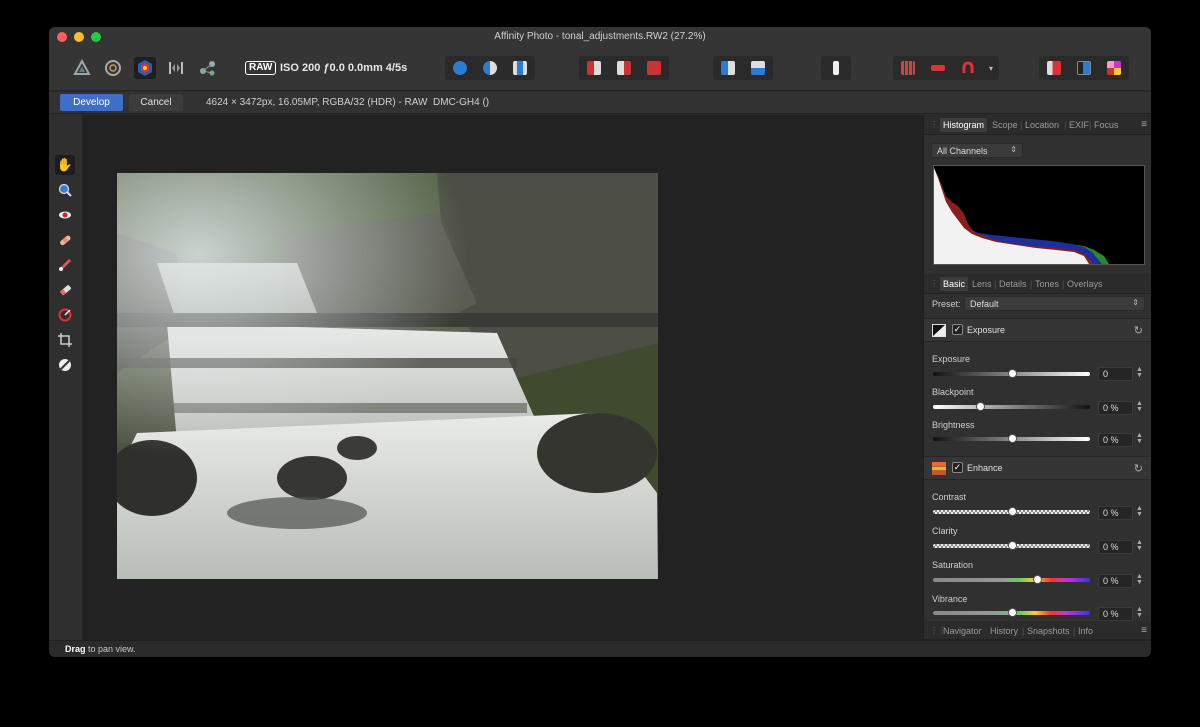  Describe the element at coordinates (1085, 631) in the screenshot. I see `tab-info: Info` at that location.